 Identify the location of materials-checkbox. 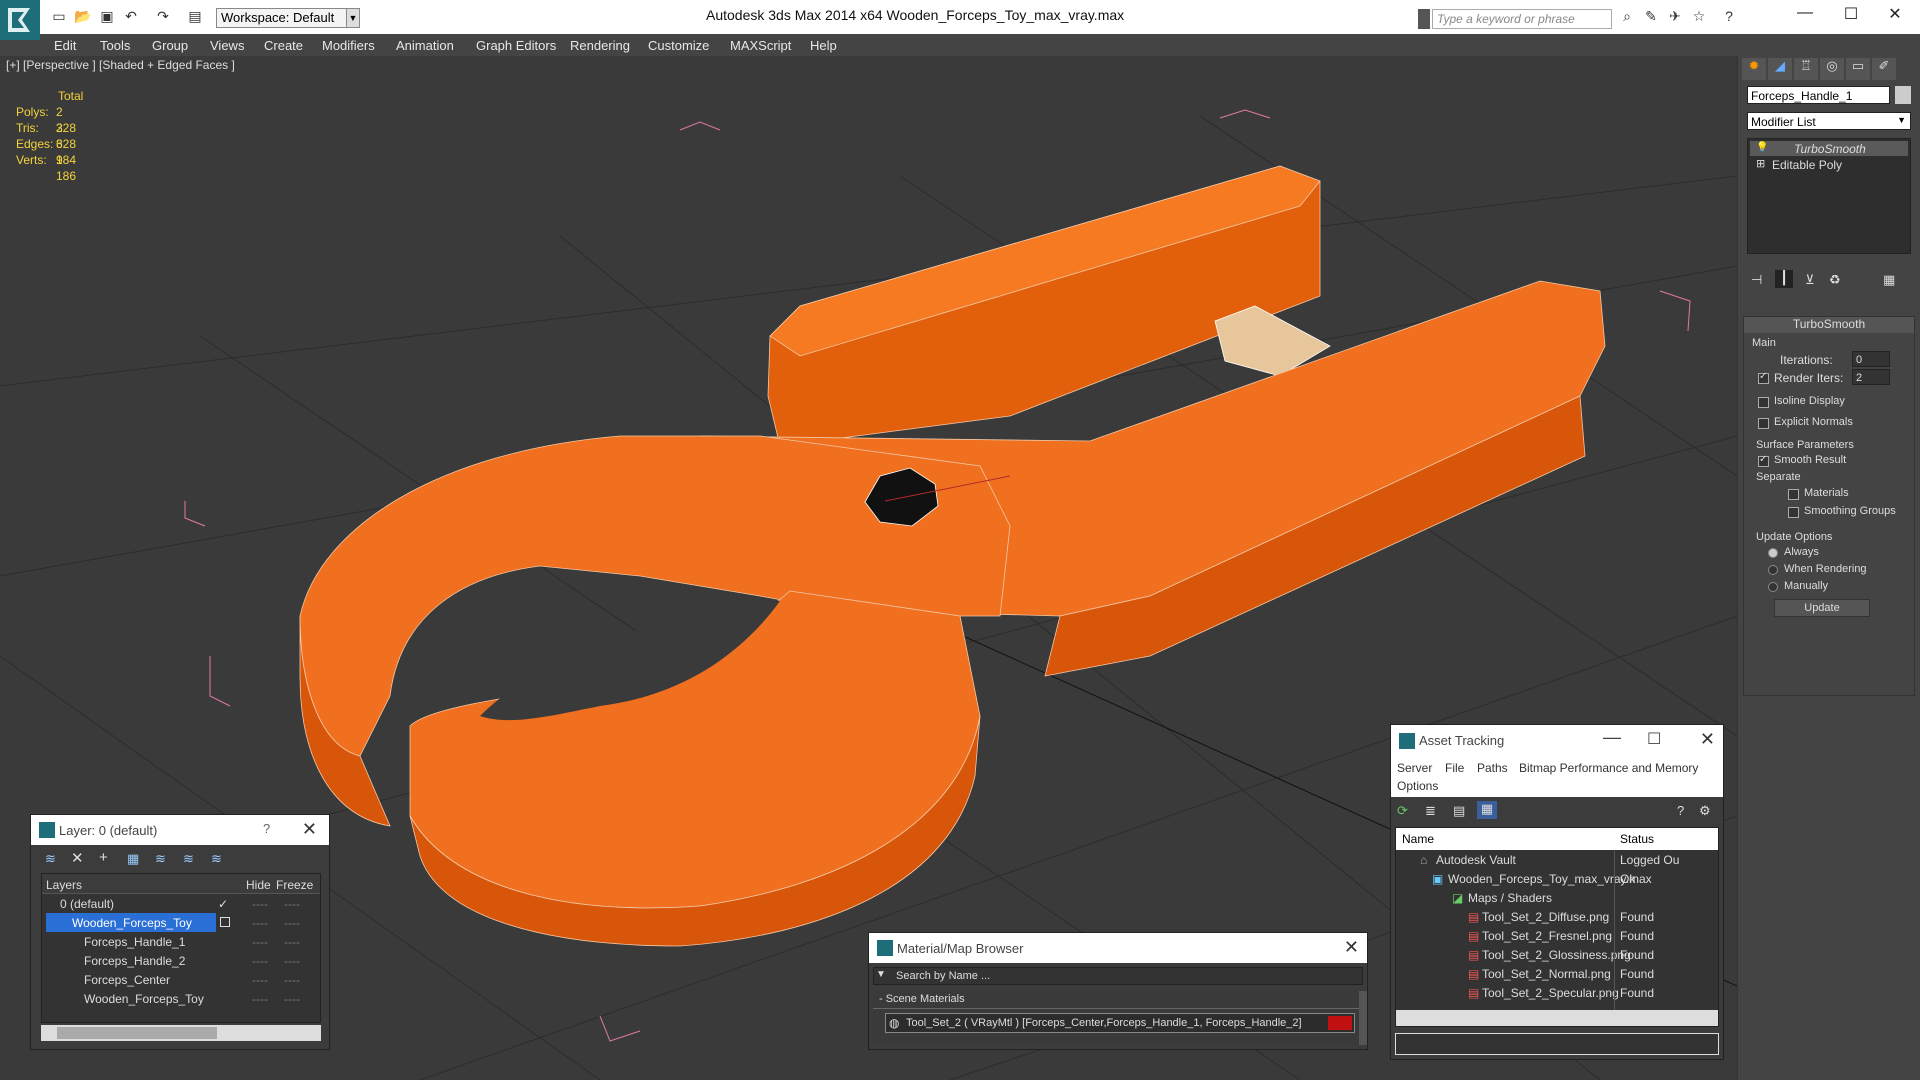
(1793, 494).